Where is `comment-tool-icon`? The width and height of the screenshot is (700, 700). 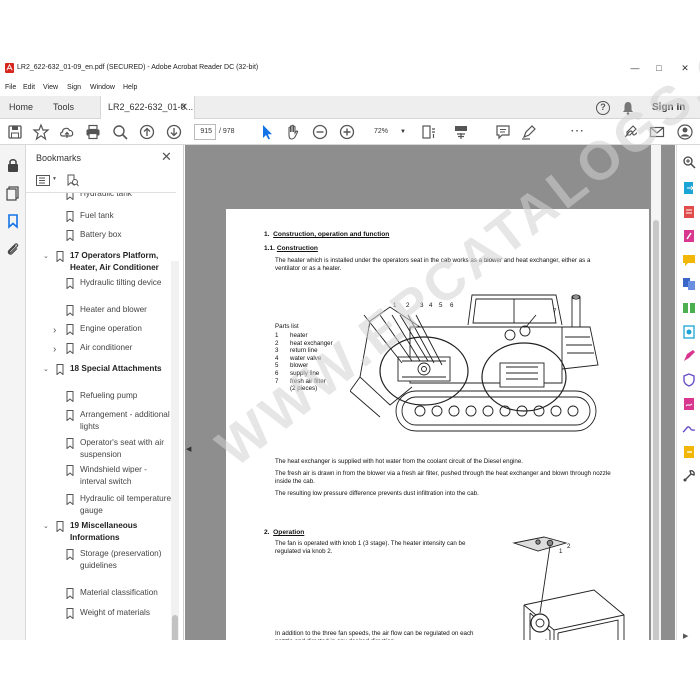
comment-tool-icon is located at coordinates (689, 260).